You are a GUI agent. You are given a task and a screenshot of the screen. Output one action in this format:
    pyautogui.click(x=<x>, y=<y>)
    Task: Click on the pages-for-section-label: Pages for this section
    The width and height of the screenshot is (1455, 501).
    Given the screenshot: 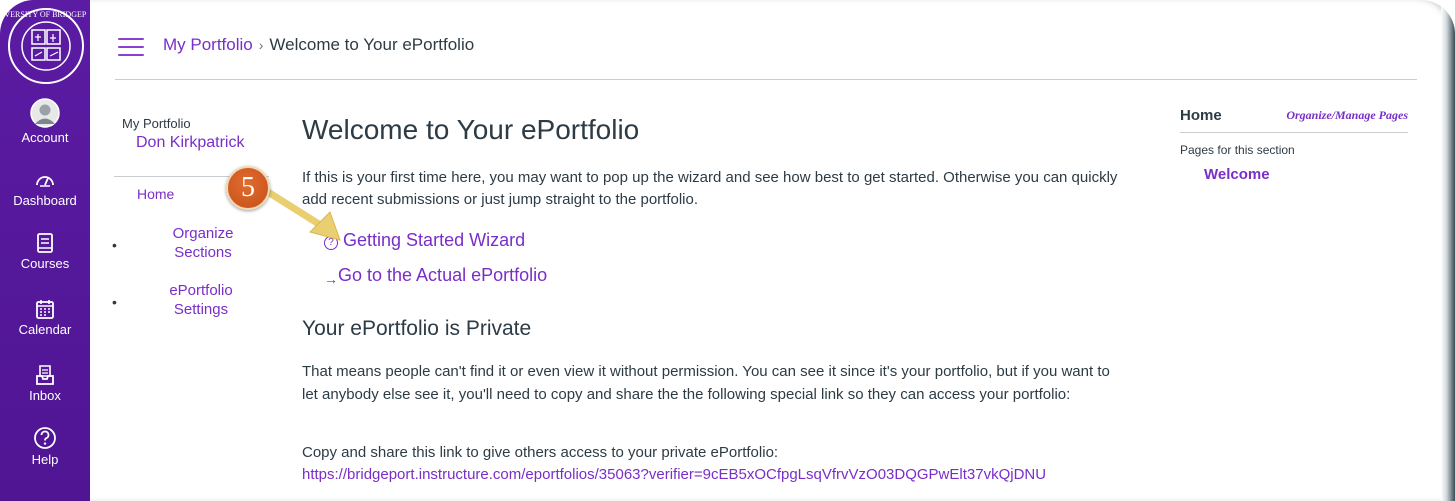 What is the action you would take?
    pyautogui.click(x=1237, y=150)
    